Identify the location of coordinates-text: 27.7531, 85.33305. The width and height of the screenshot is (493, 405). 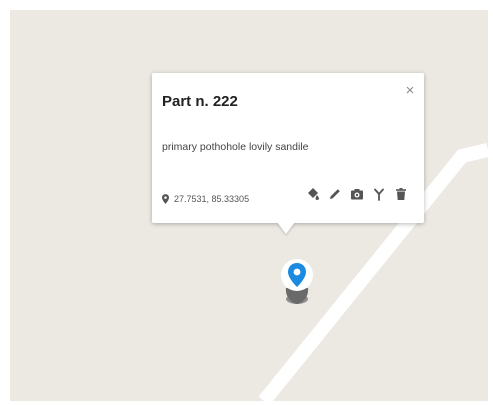
(212, 199).